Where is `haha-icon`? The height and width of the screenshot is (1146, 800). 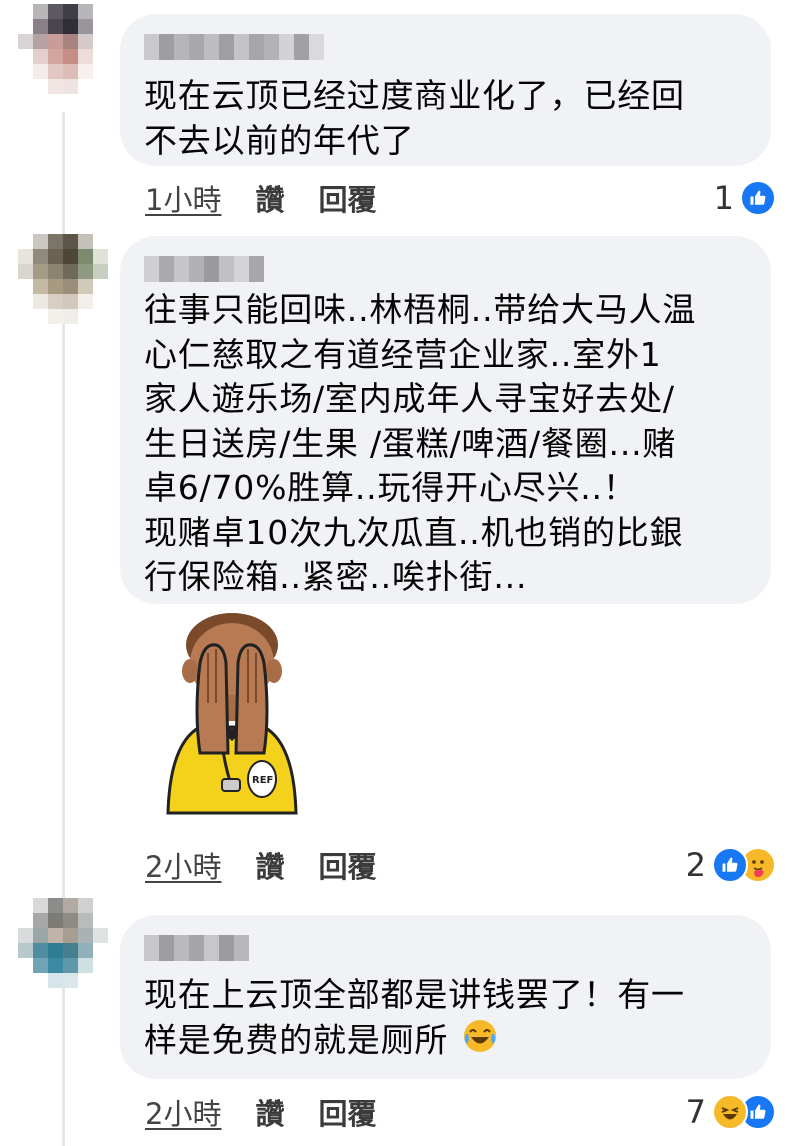 haha-icon is located at coordinates (730, 1112).